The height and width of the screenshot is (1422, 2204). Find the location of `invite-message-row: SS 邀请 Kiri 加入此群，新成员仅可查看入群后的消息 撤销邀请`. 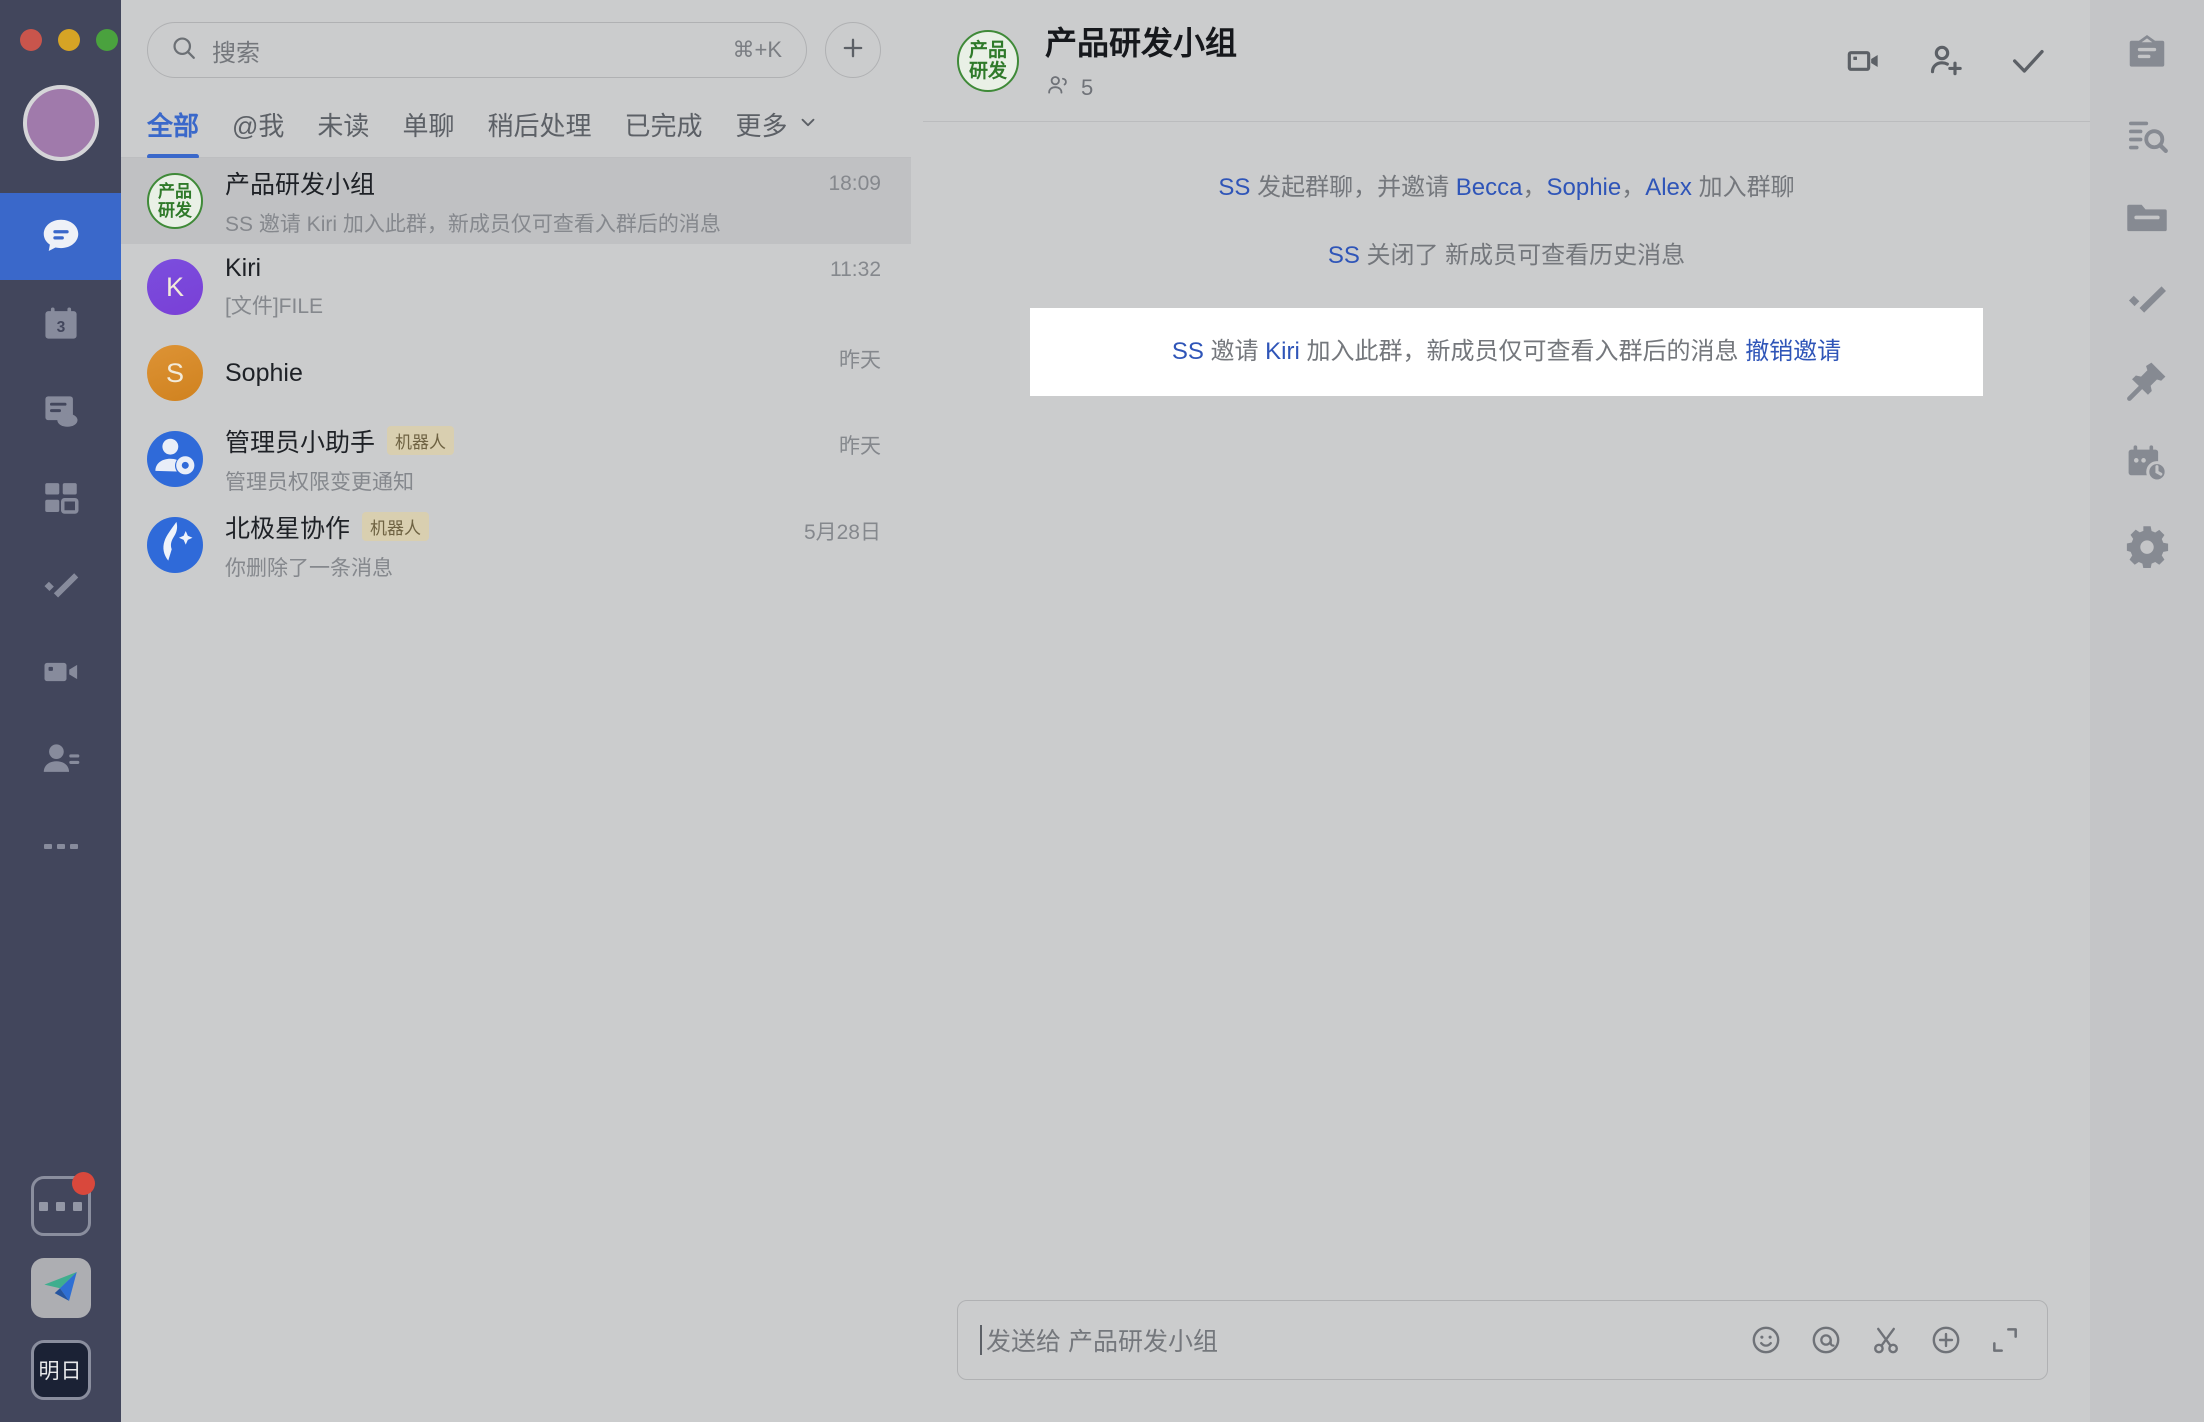

invite-message-row: SS 邀请 Kiri 加入此群，新成员仅可查看入群后的消息 撤销邀请 is located at coordinates (1506, 352).